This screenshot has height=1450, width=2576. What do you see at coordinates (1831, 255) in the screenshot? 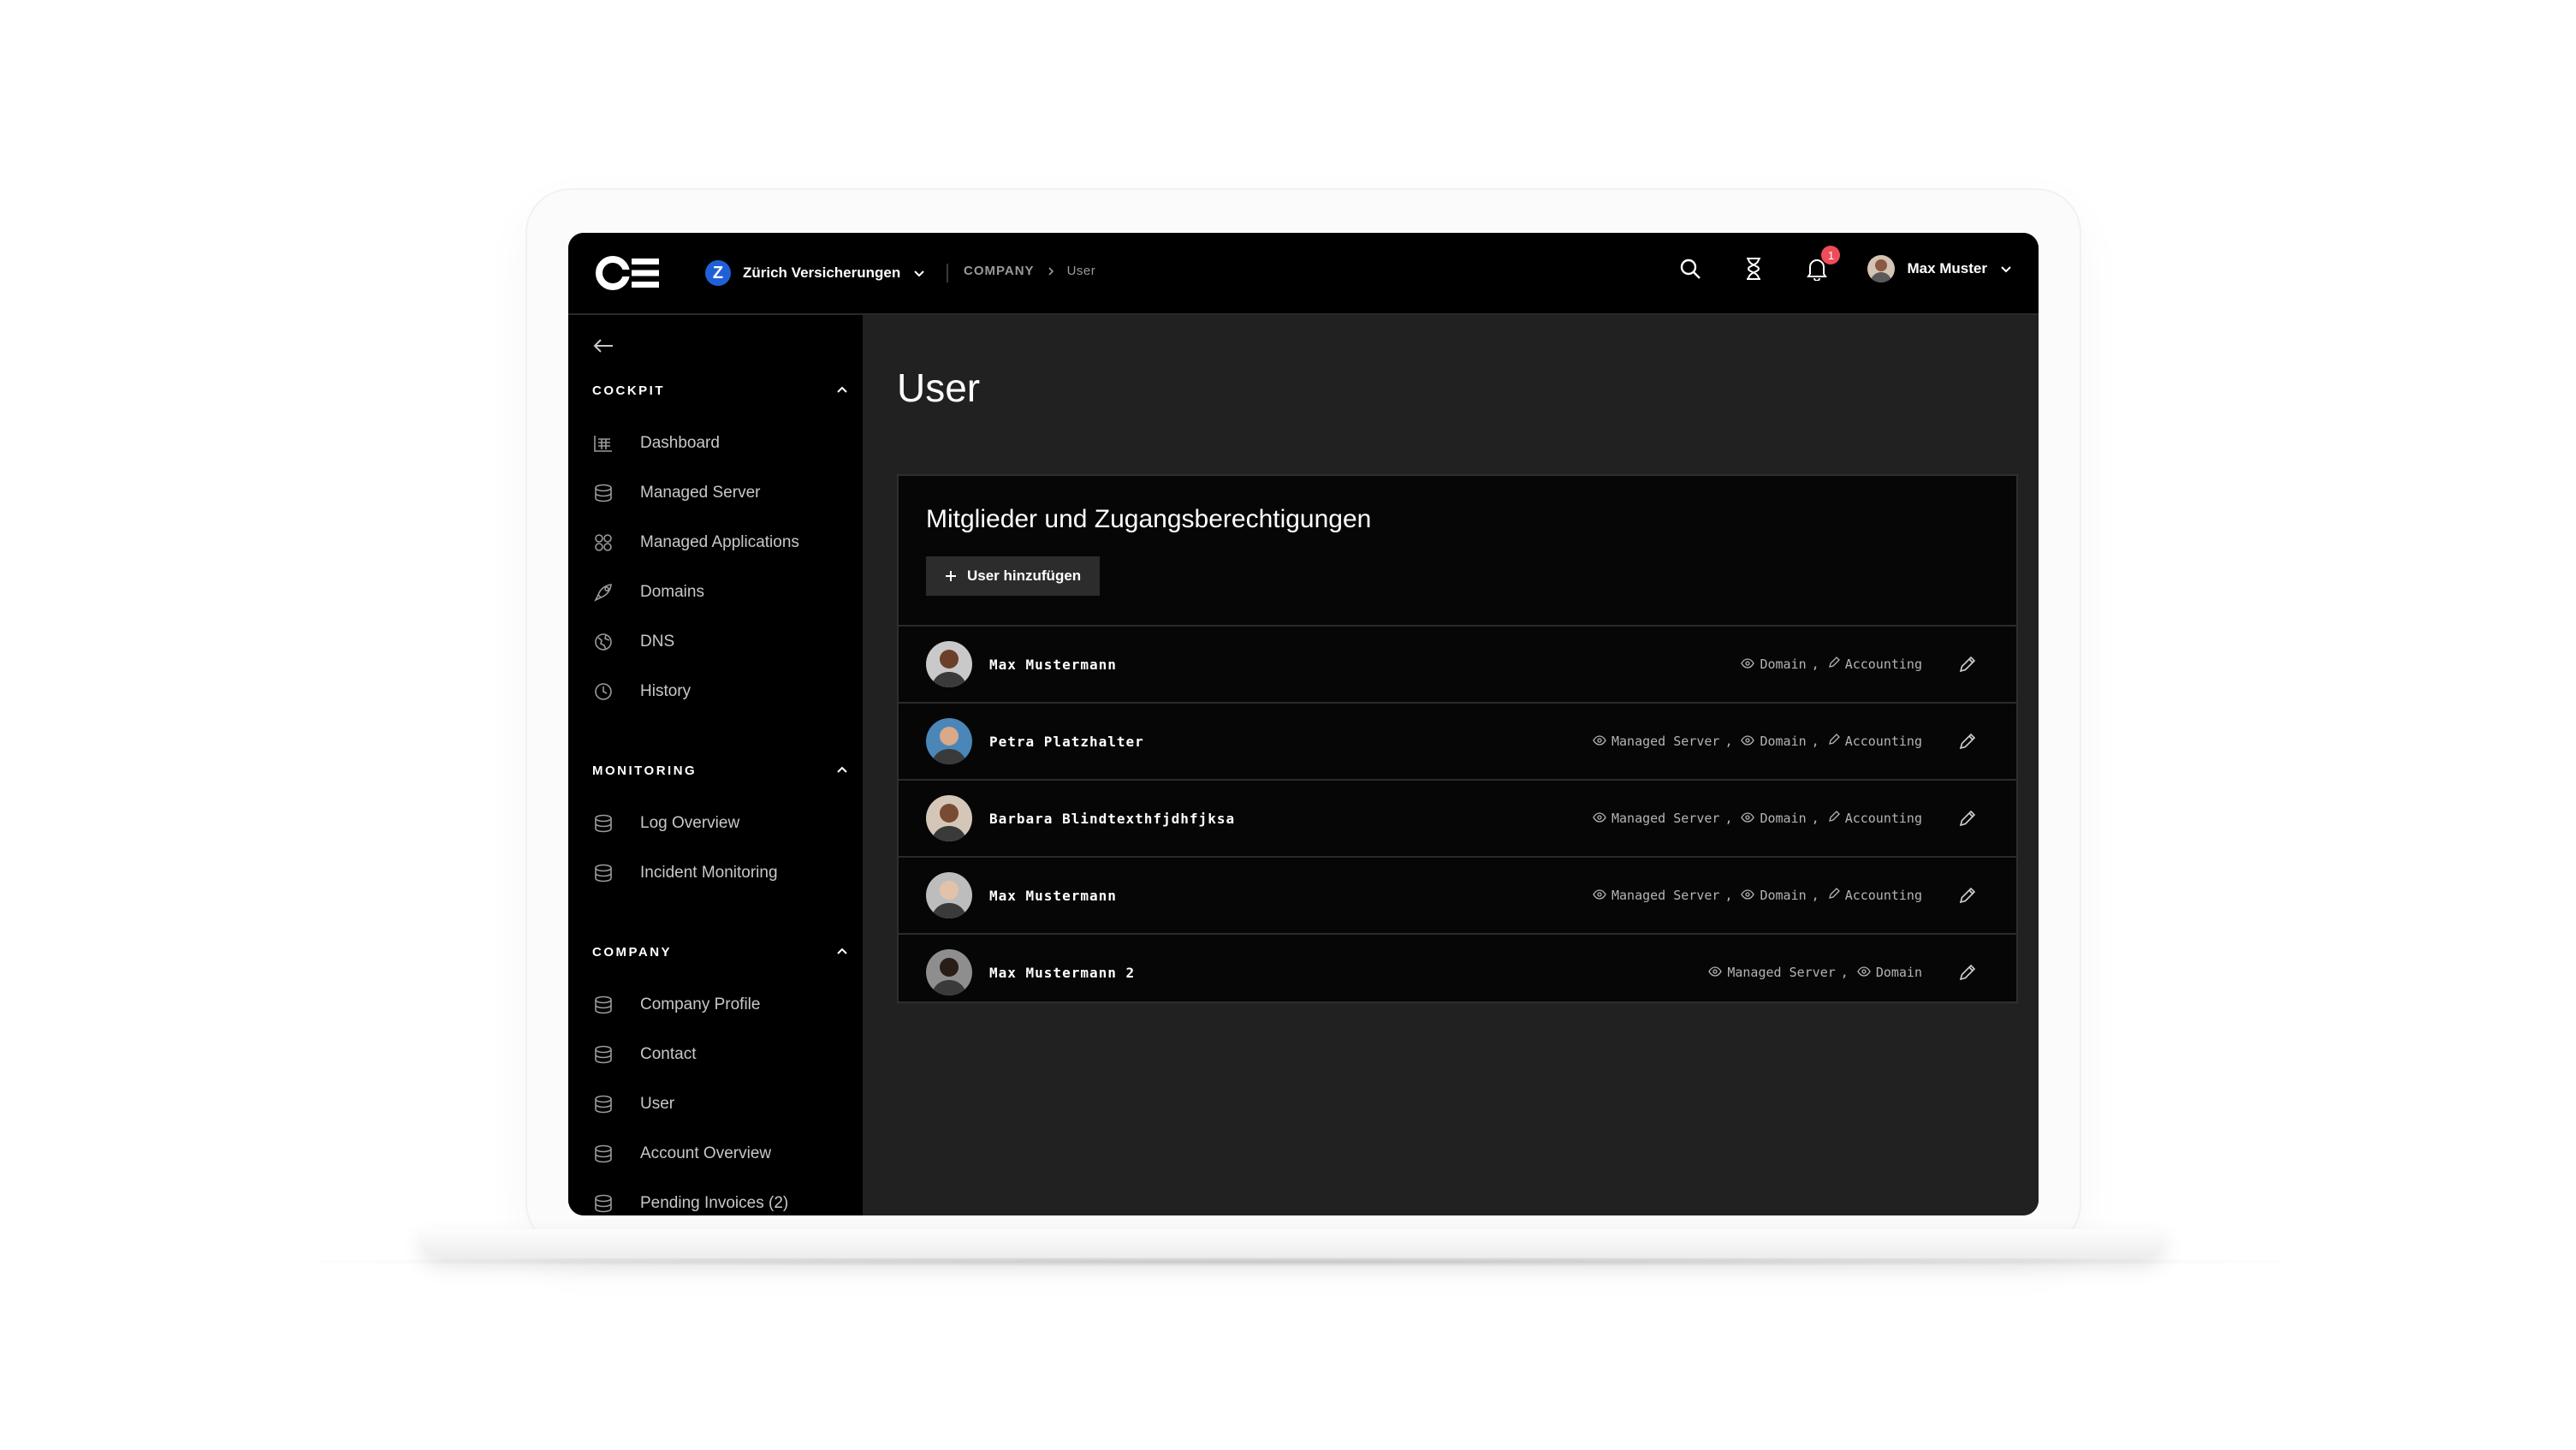
I see `notification-badge: 1` at bounding box center [1831, 255].